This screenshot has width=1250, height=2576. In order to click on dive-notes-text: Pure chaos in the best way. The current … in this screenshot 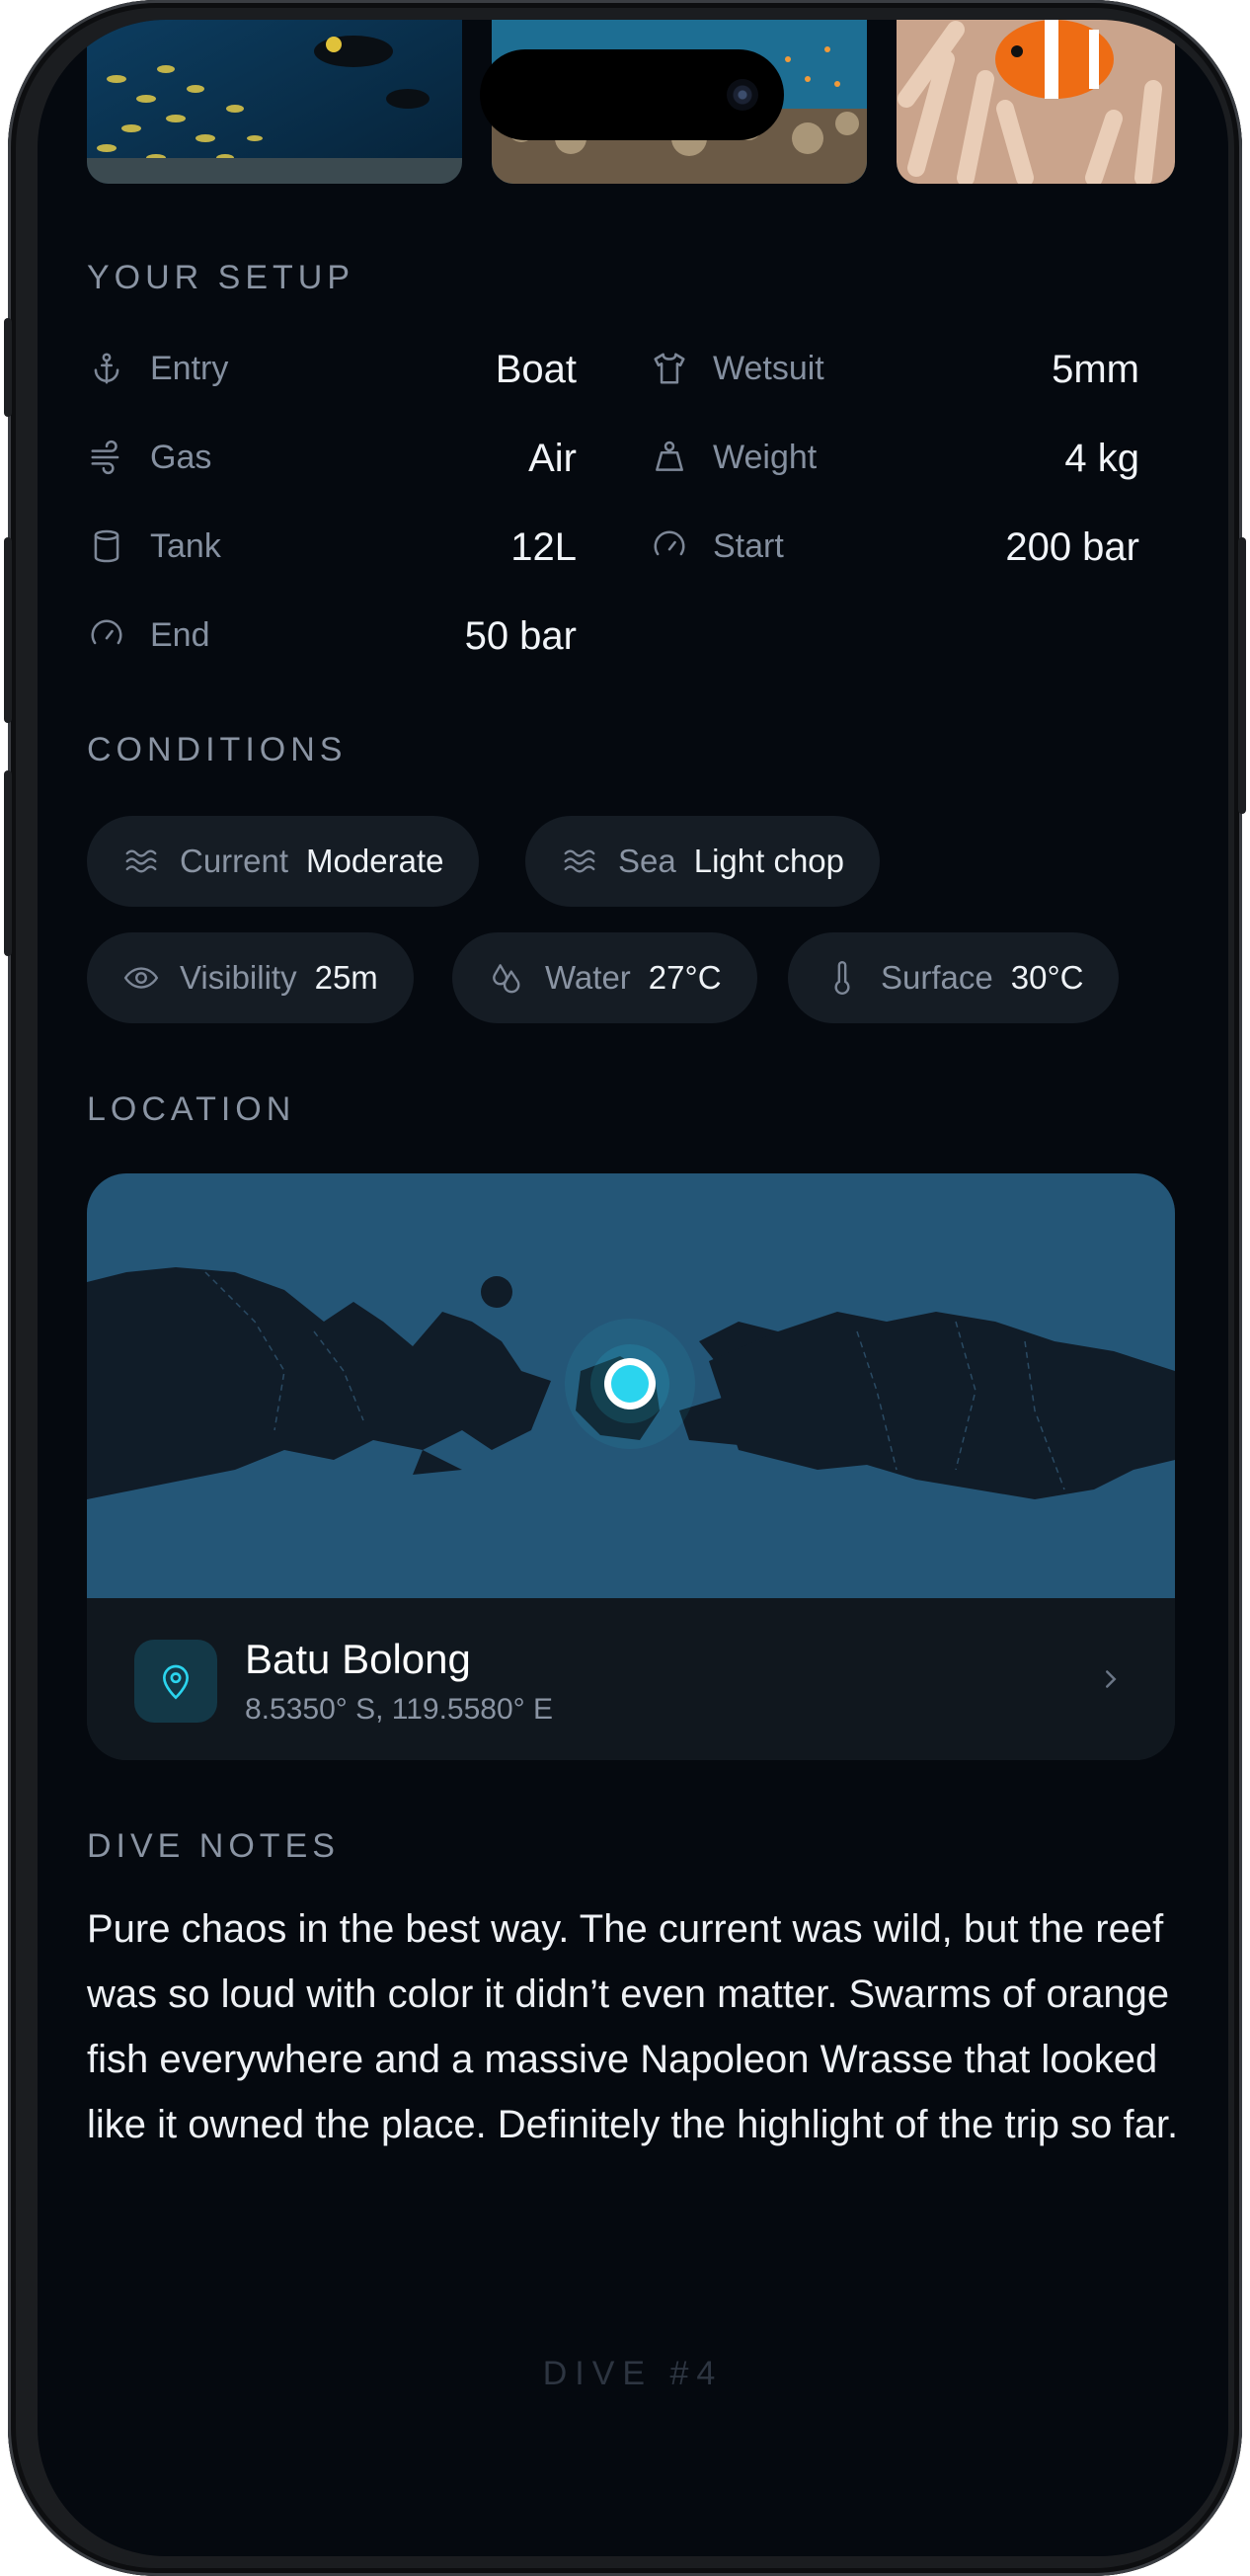, I will do `click(633, 2027)`.